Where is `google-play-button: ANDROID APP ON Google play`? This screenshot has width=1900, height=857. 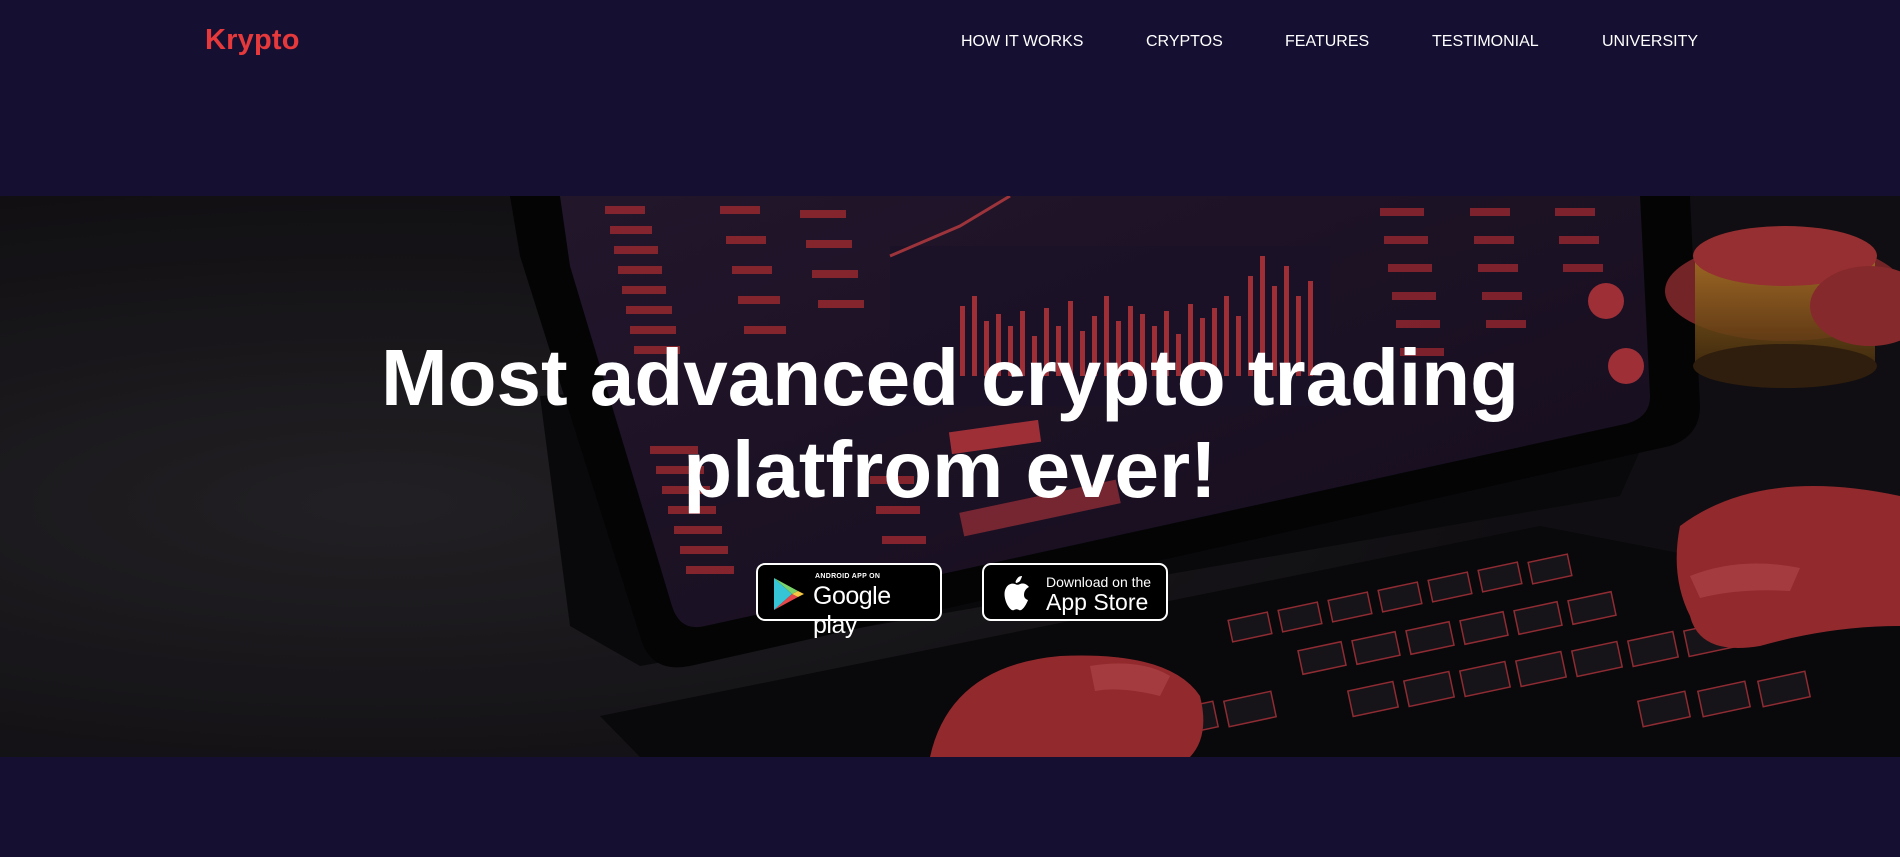 google-play-button: ANDROID APP ON Google play is located at coordinates (849, 601).